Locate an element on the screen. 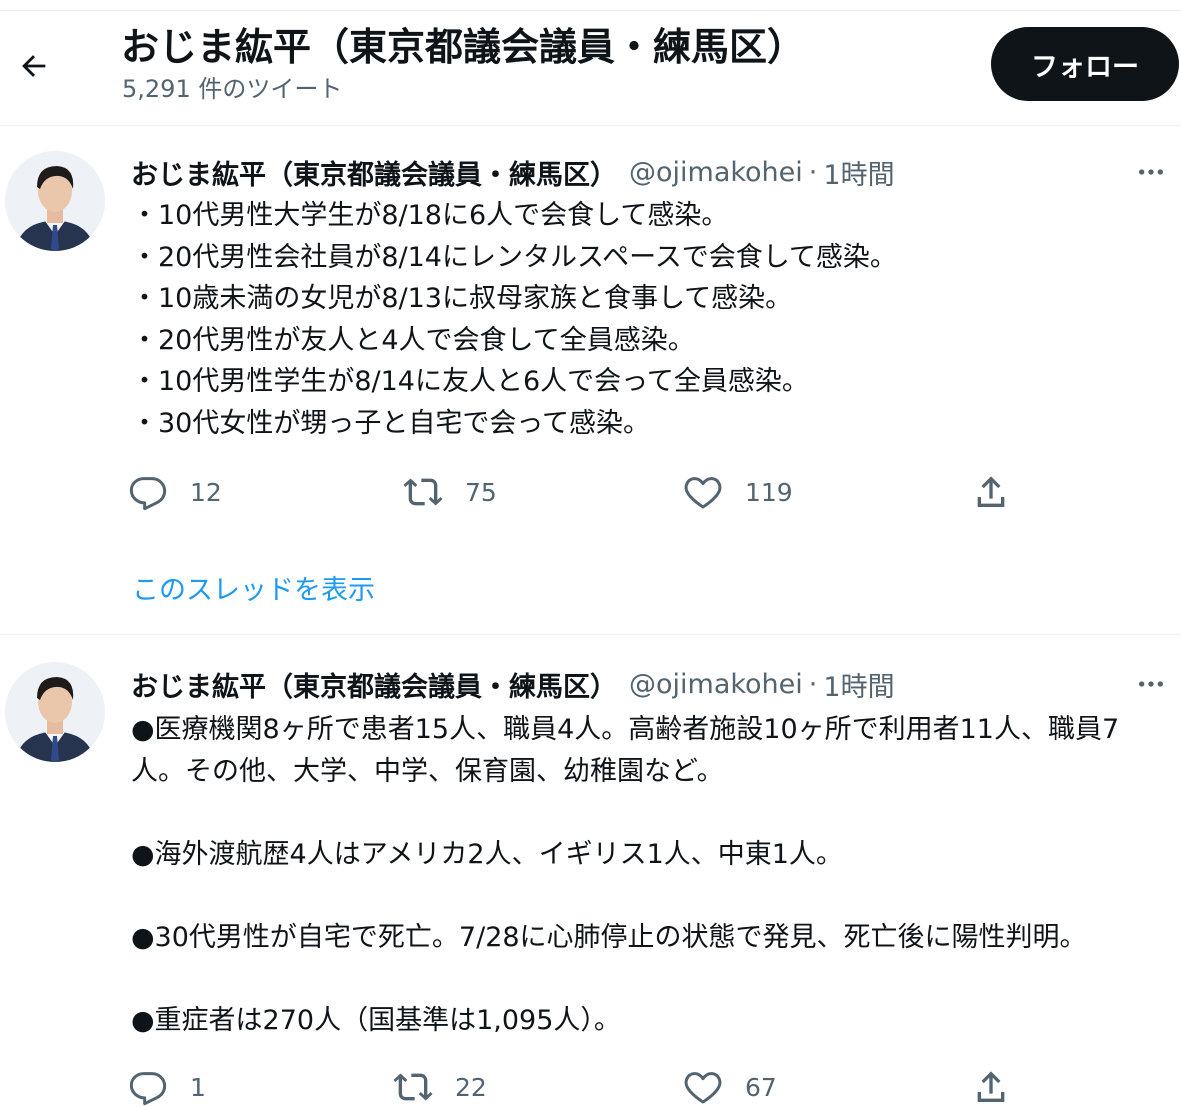  reply-button: 12 is located at coordinates (175, 492).